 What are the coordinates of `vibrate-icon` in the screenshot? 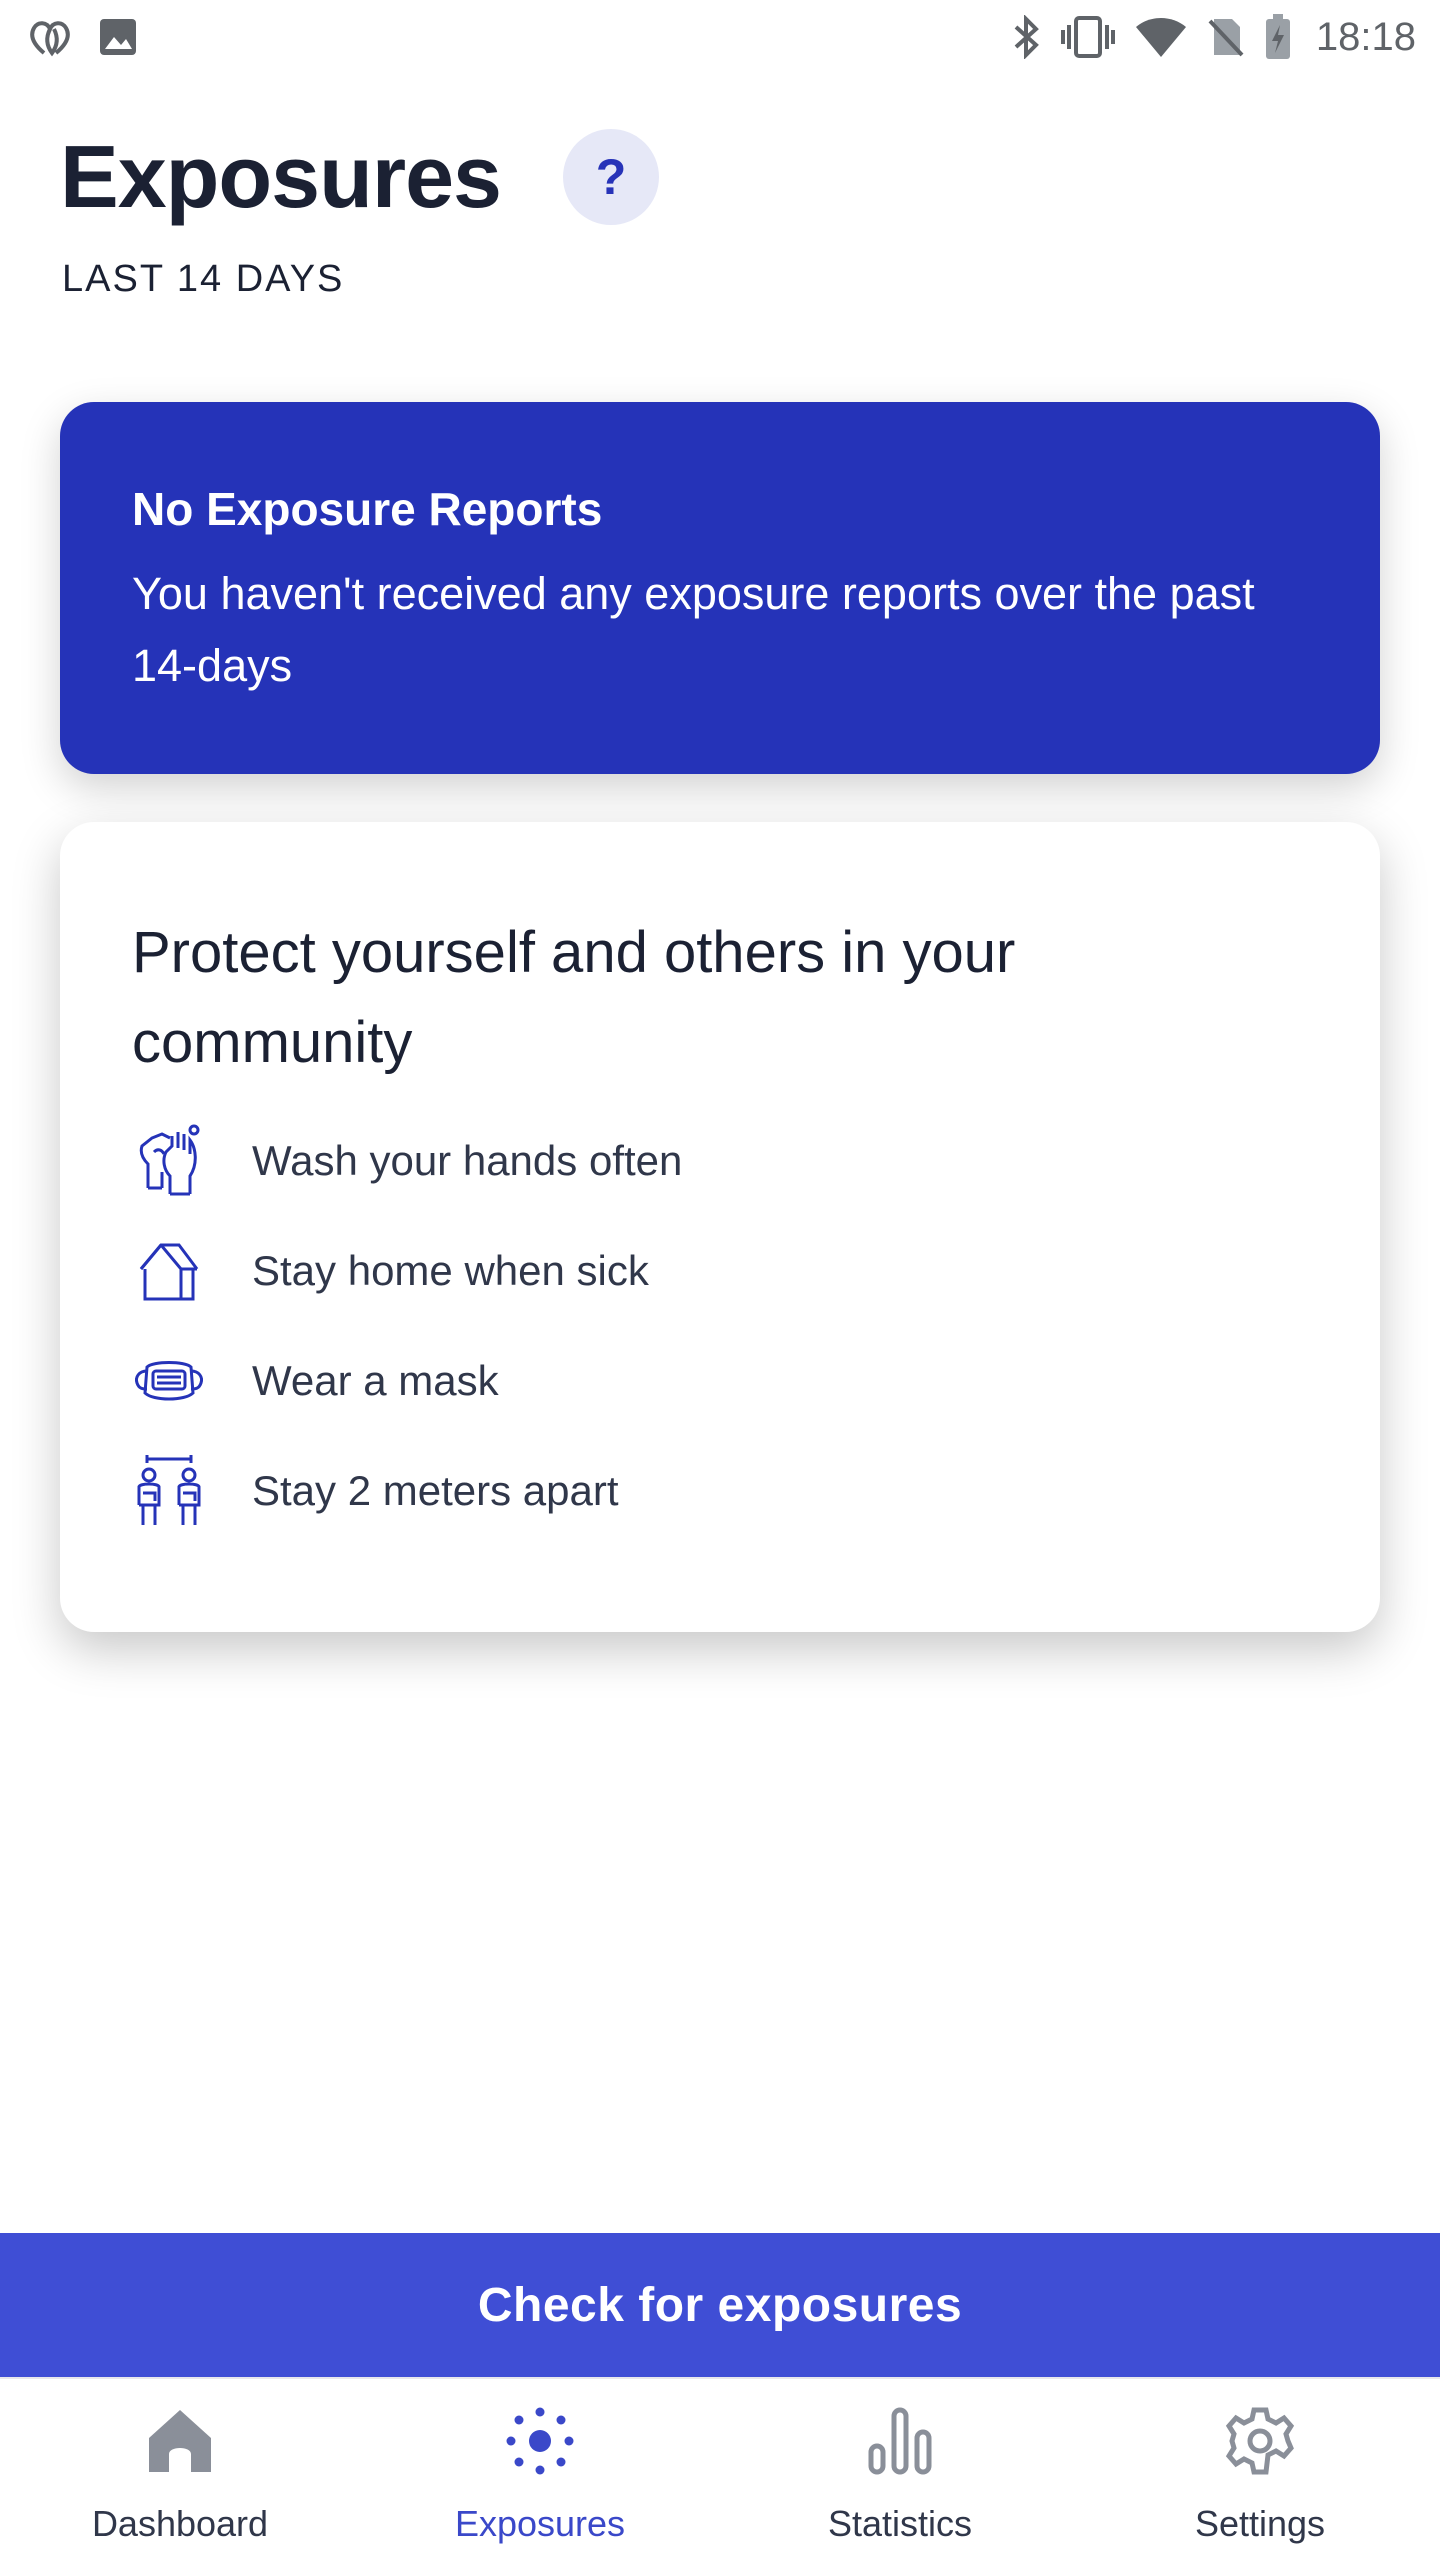 It's located at (1088, 37).